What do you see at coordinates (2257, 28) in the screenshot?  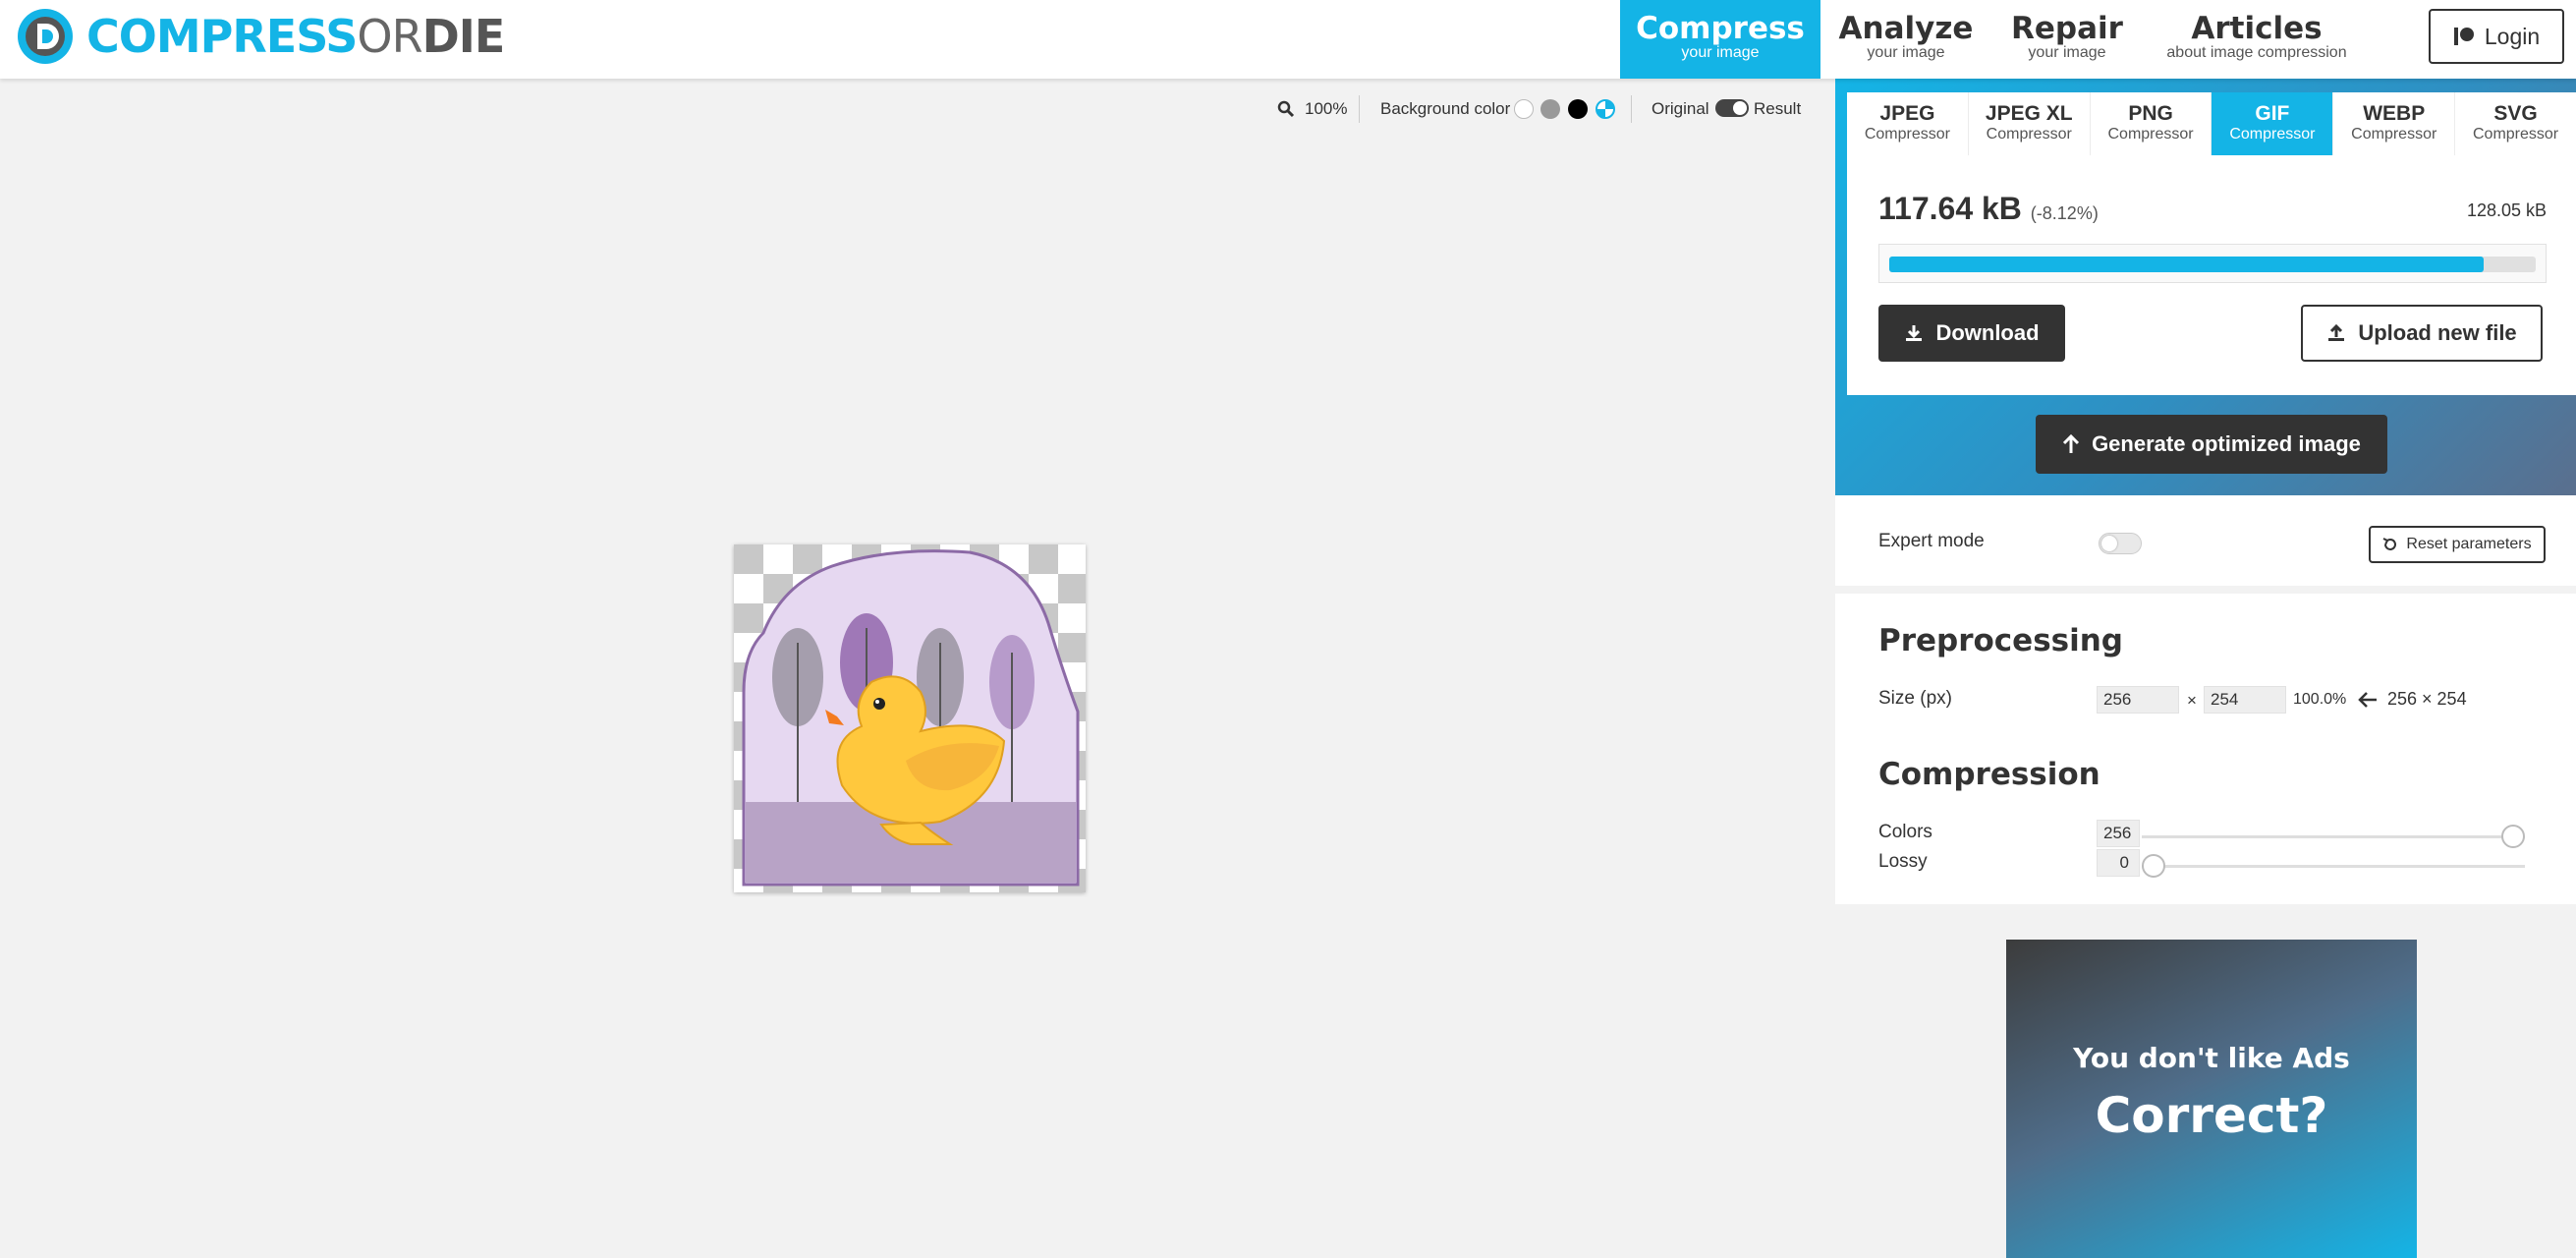 I see `nav-articles-label: Articles` at bounding box center [2257, 28].